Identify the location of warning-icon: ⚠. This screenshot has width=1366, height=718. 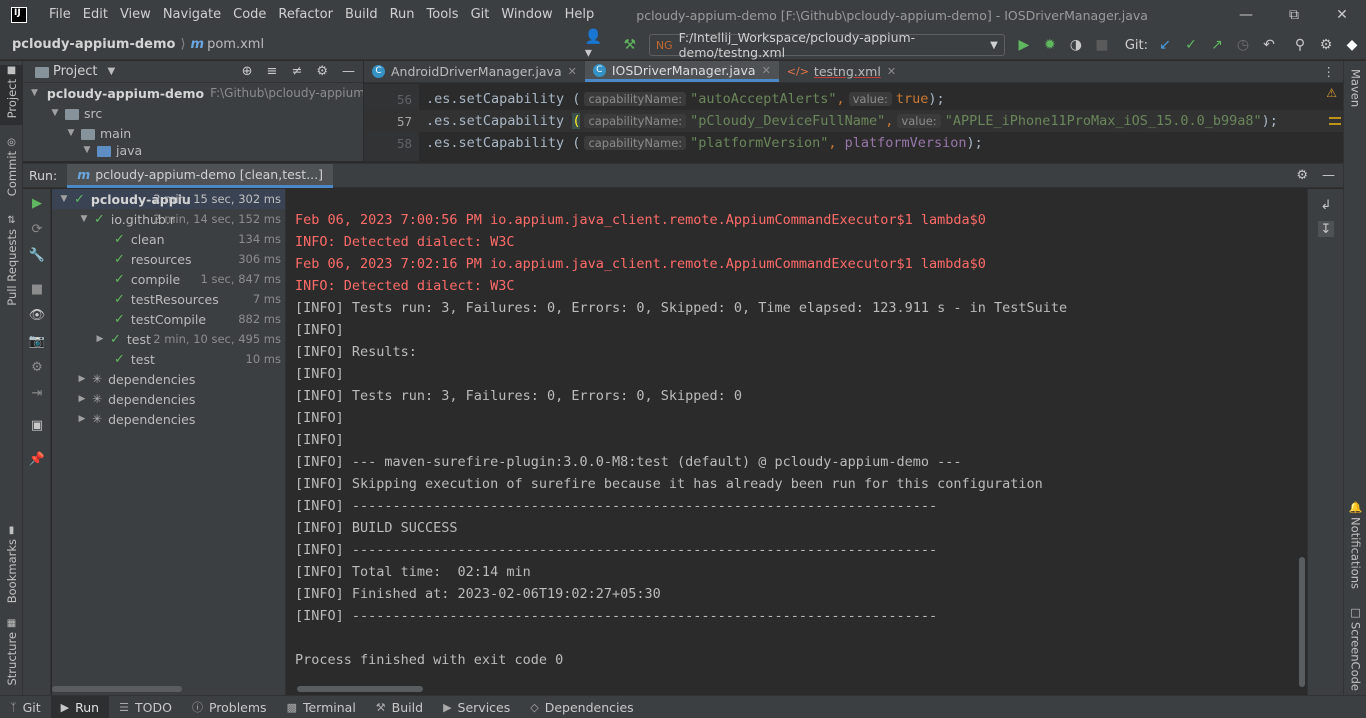
(1331, 93).